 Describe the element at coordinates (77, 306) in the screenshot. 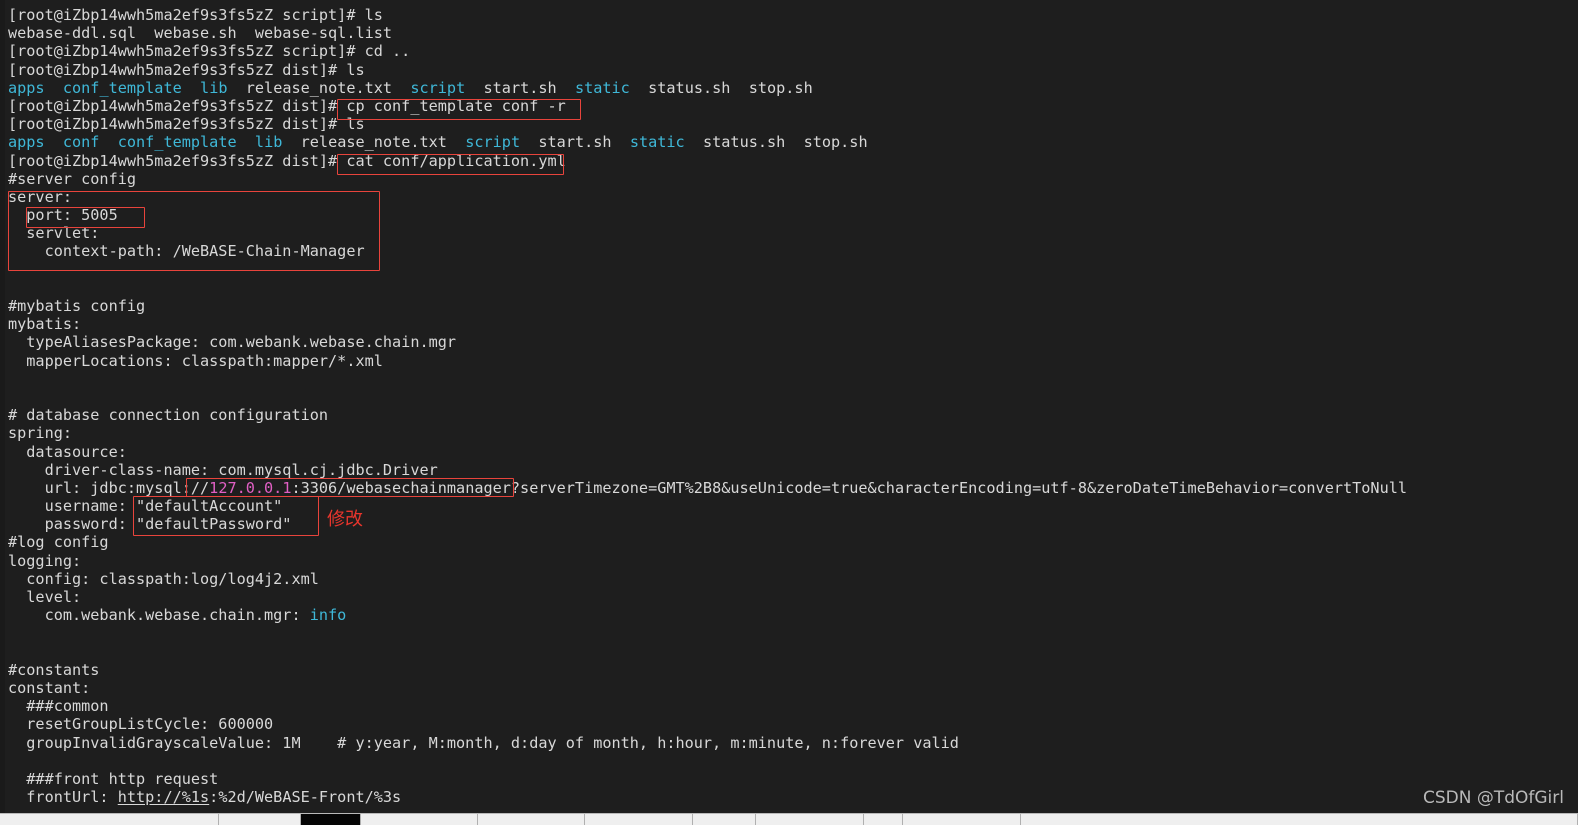

I see `terminal-text: #mybatis config` at that location.